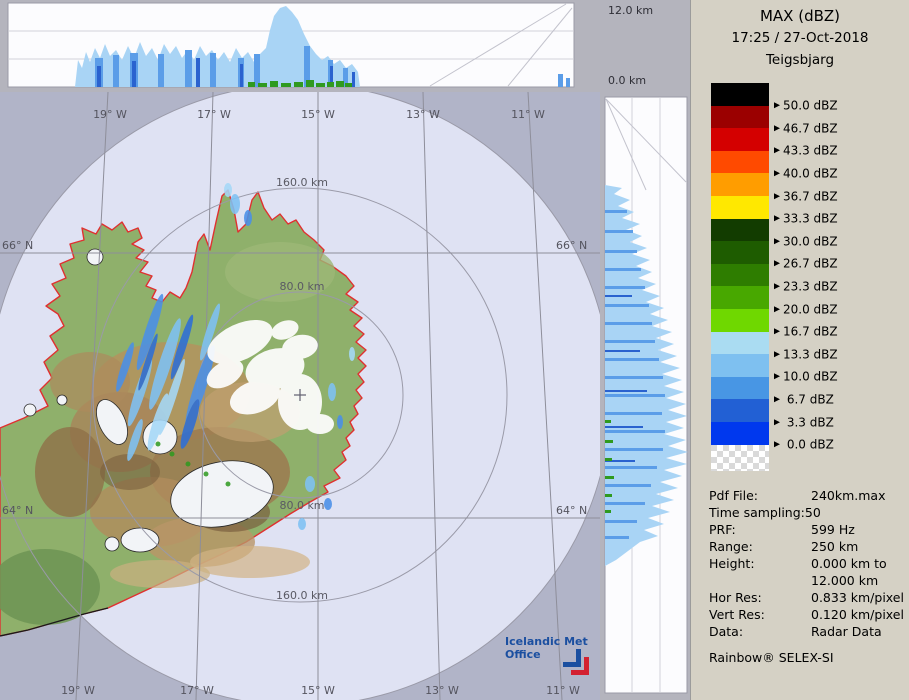 The image size is (909, 700). Describe the element at coordinates (808, 399) in the screenshot. I see `legend-label-text: 6.7 dBZ` at that location.